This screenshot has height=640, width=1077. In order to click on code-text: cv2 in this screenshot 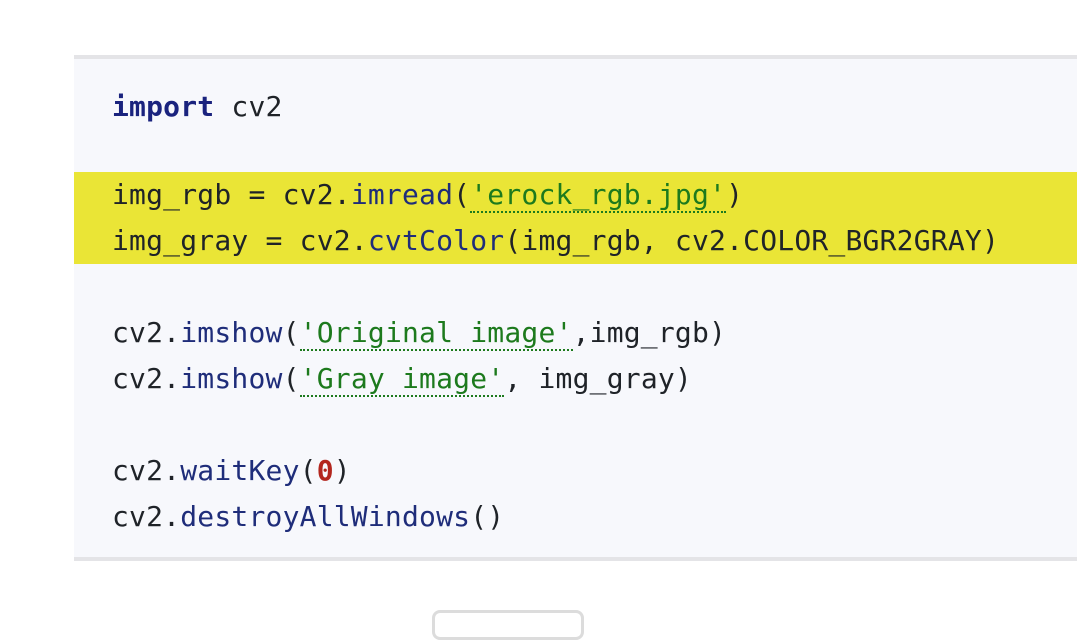, I will do `click(248, 106)`.